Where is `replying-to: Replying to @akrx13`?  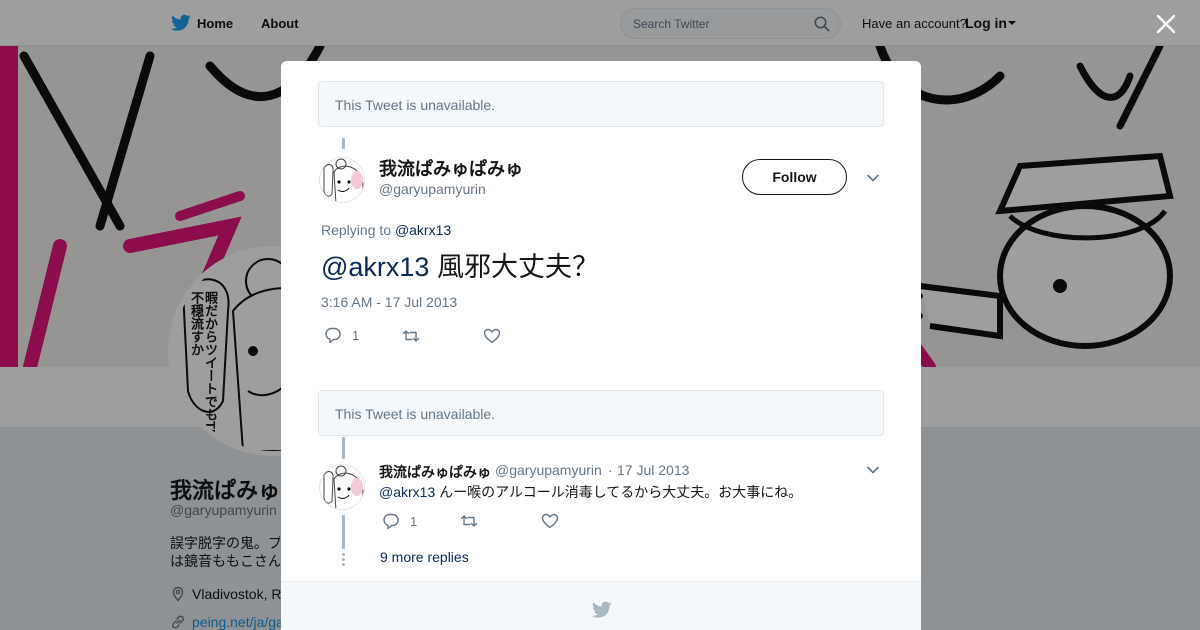
replying-to: Replying to @akrx13 is located at coordinates (386, 230).